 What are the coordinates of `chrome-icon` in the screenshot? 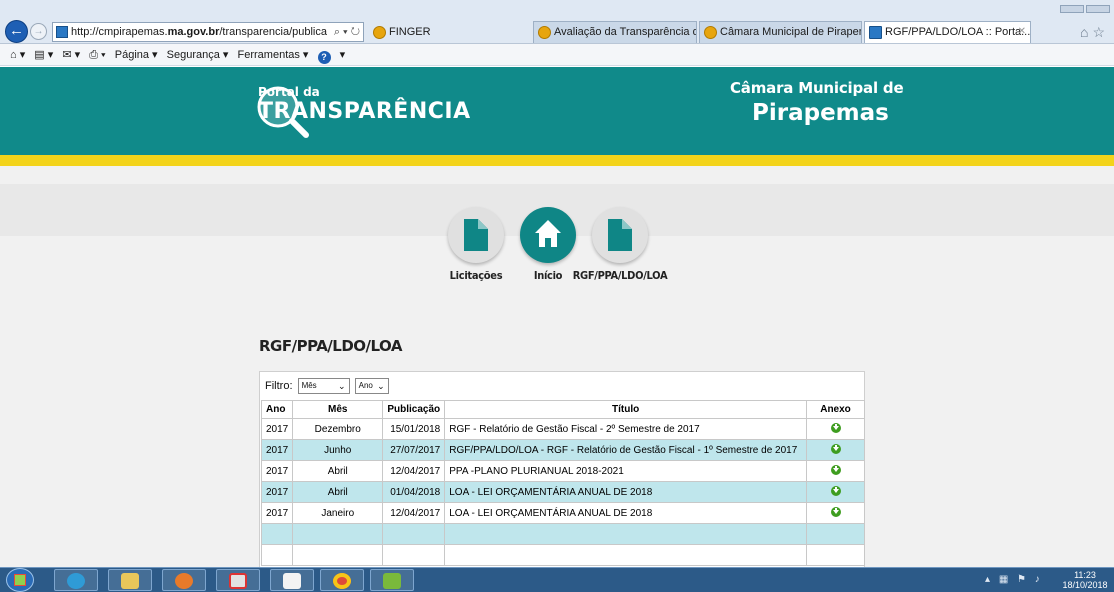 It's located at (342, 581).